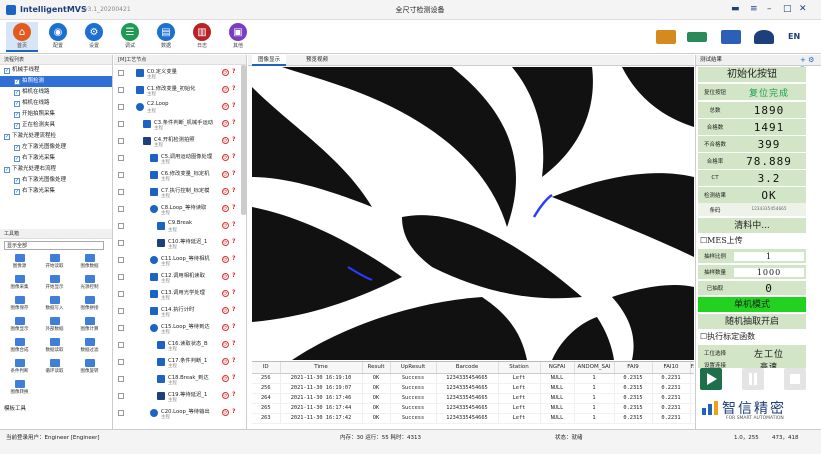 The image size is (821, 454). I want to click on process-item: C2.Loop 主程 ⟳?, so click(177, 107).